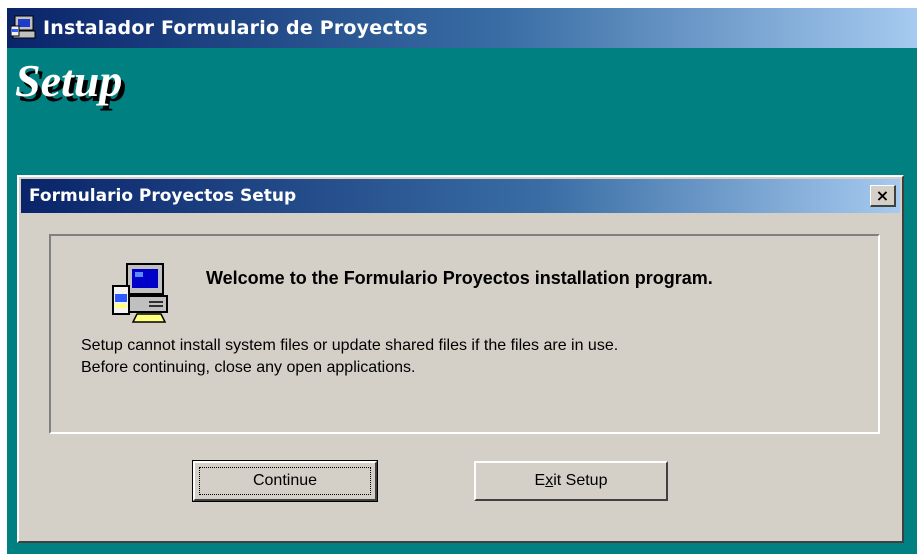 This screenshot has height=554, width=917. Describe the element at coordinates (460, 196) in the screenshot. I see `dialog-title-bar: Formulario Proyectos Setup ×` at that location.